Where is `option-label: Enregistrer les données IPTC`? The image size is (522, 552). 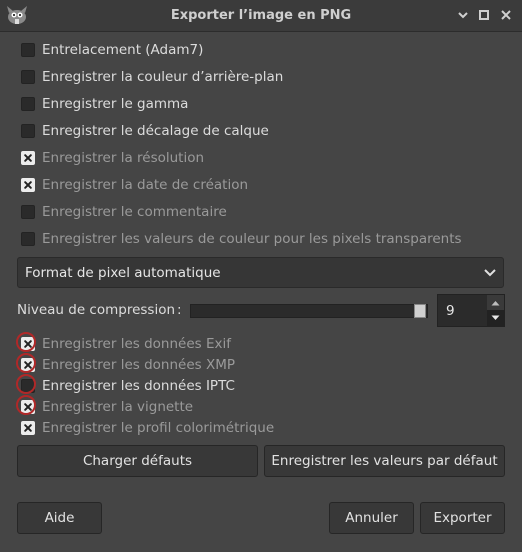 option-label: Enregistrer les données IPTC is located at coordinates (138, 386).